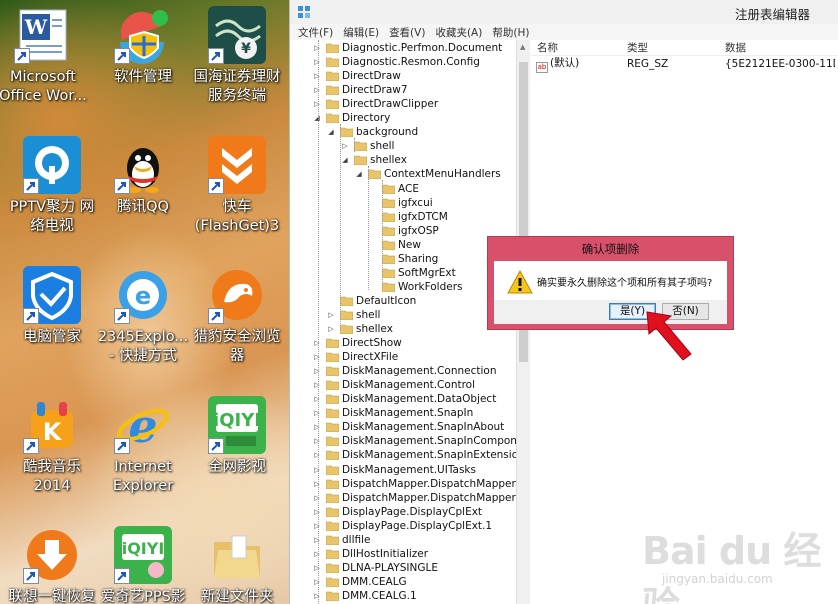  What do you see at coordinates (52, 306) in the screenshot?
I see `desktop-icon-pc-manager: 电脑管家` at bounding box center [52, 306].